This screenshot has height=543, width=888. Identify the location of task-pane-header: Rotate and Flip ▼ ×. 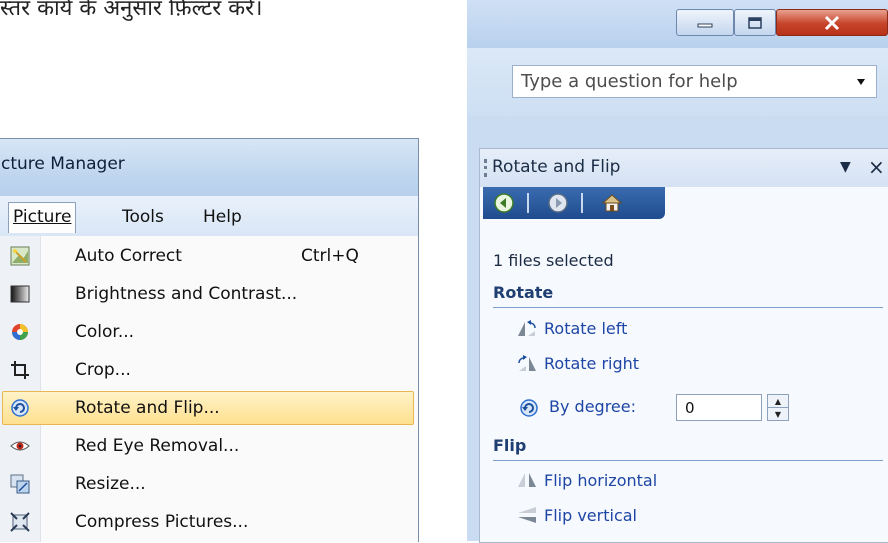
(684, 168).